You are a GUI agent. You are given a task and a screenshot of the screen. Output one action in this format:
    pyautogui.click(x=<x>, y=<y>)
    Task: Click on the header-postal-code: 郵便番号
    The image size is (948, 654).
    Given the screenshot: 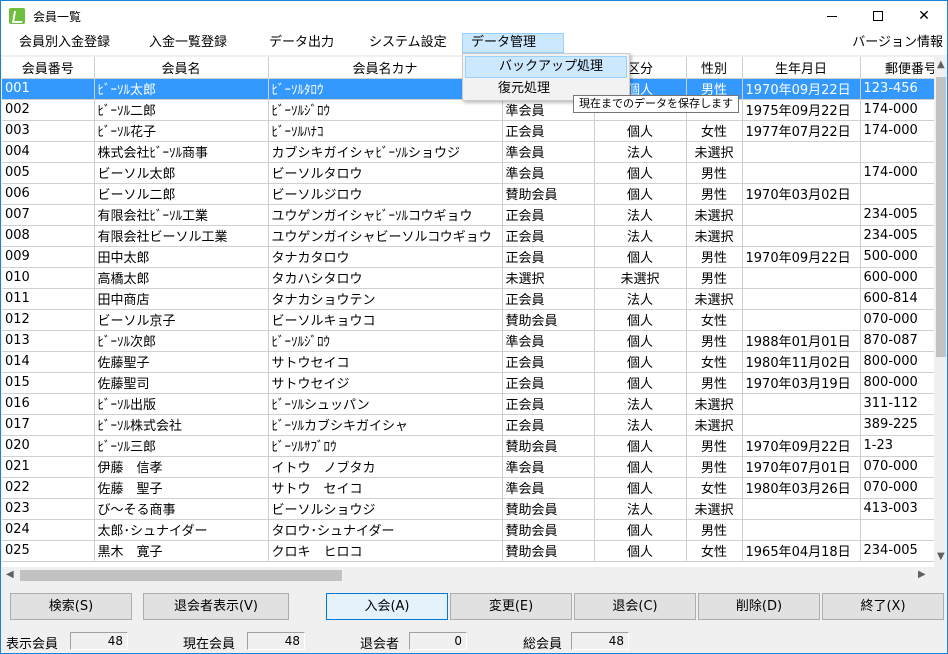 What is the action you would take?
    pyautogui.click(x=897, y=68)
    